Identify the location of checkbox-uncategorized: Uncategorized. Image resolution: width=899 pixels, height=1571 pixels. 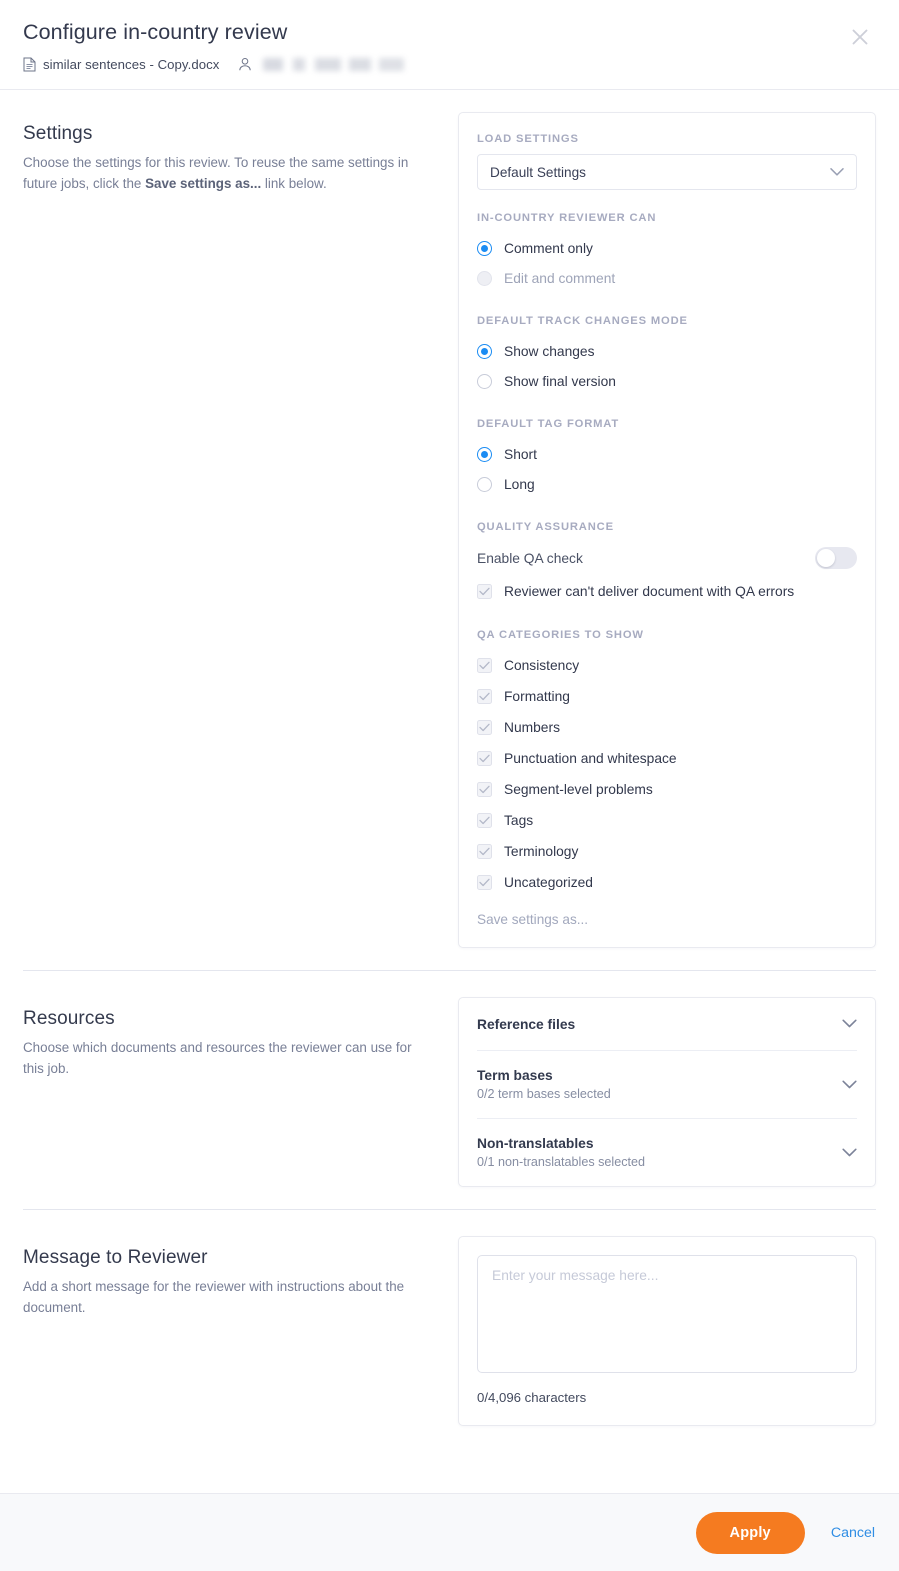
(667, 882).